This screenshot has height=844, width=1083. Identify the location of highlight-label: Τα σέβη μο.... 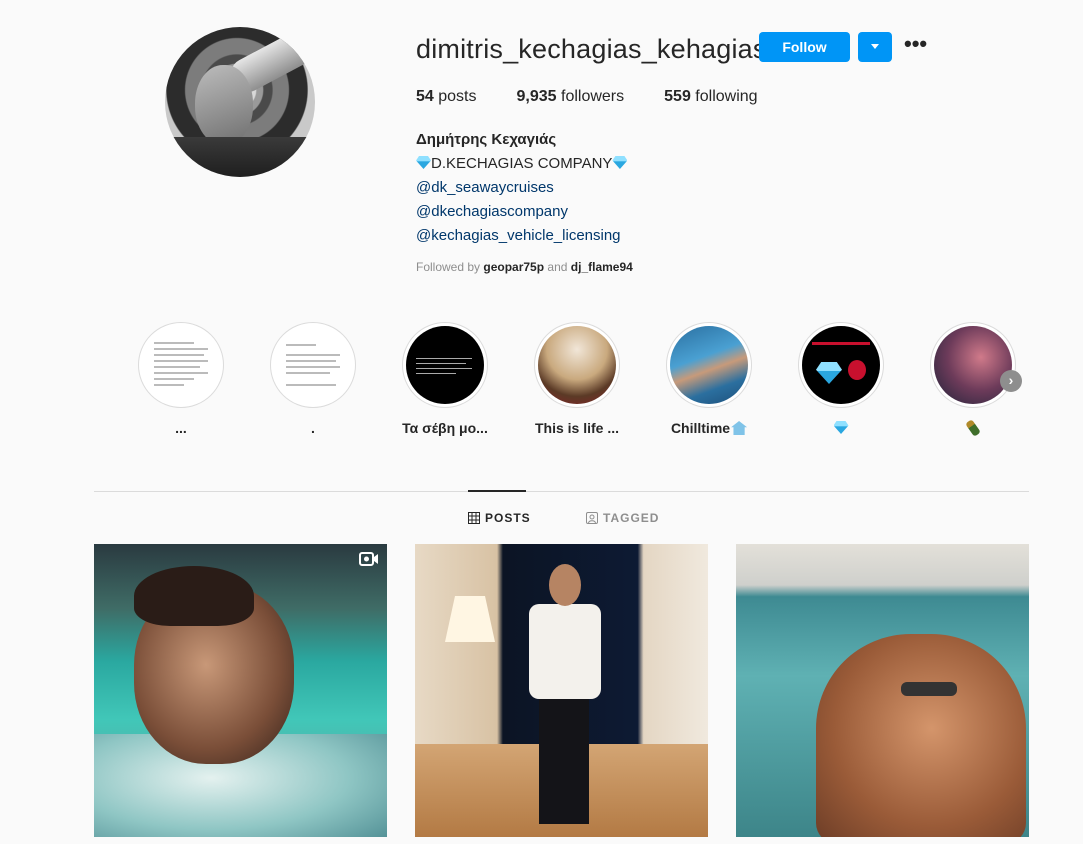
(445, 428).